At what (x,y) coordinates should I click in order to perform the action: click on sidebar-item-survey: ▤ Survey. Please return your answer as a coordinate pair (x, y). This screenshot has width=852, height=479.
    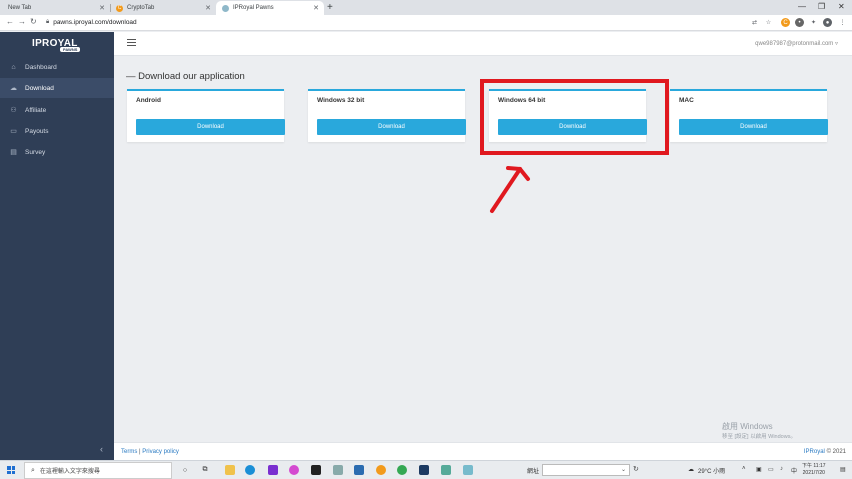
    Looking at the image, I should click on (57, 152).